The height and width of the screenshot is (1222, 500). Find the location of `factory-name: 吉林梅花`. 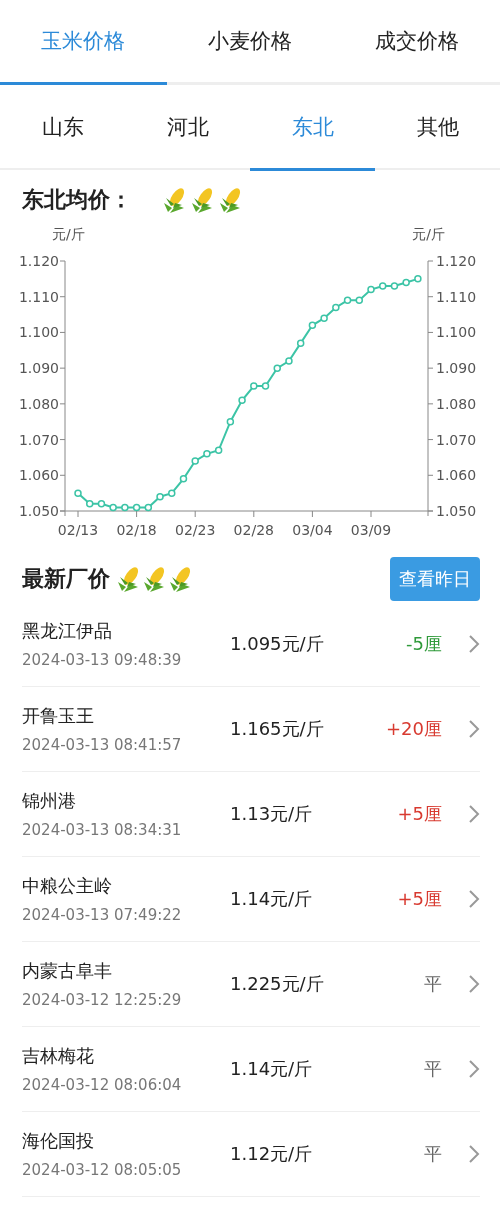

factory-name: 吉林梅花 is located at coordinates (58, 1056).